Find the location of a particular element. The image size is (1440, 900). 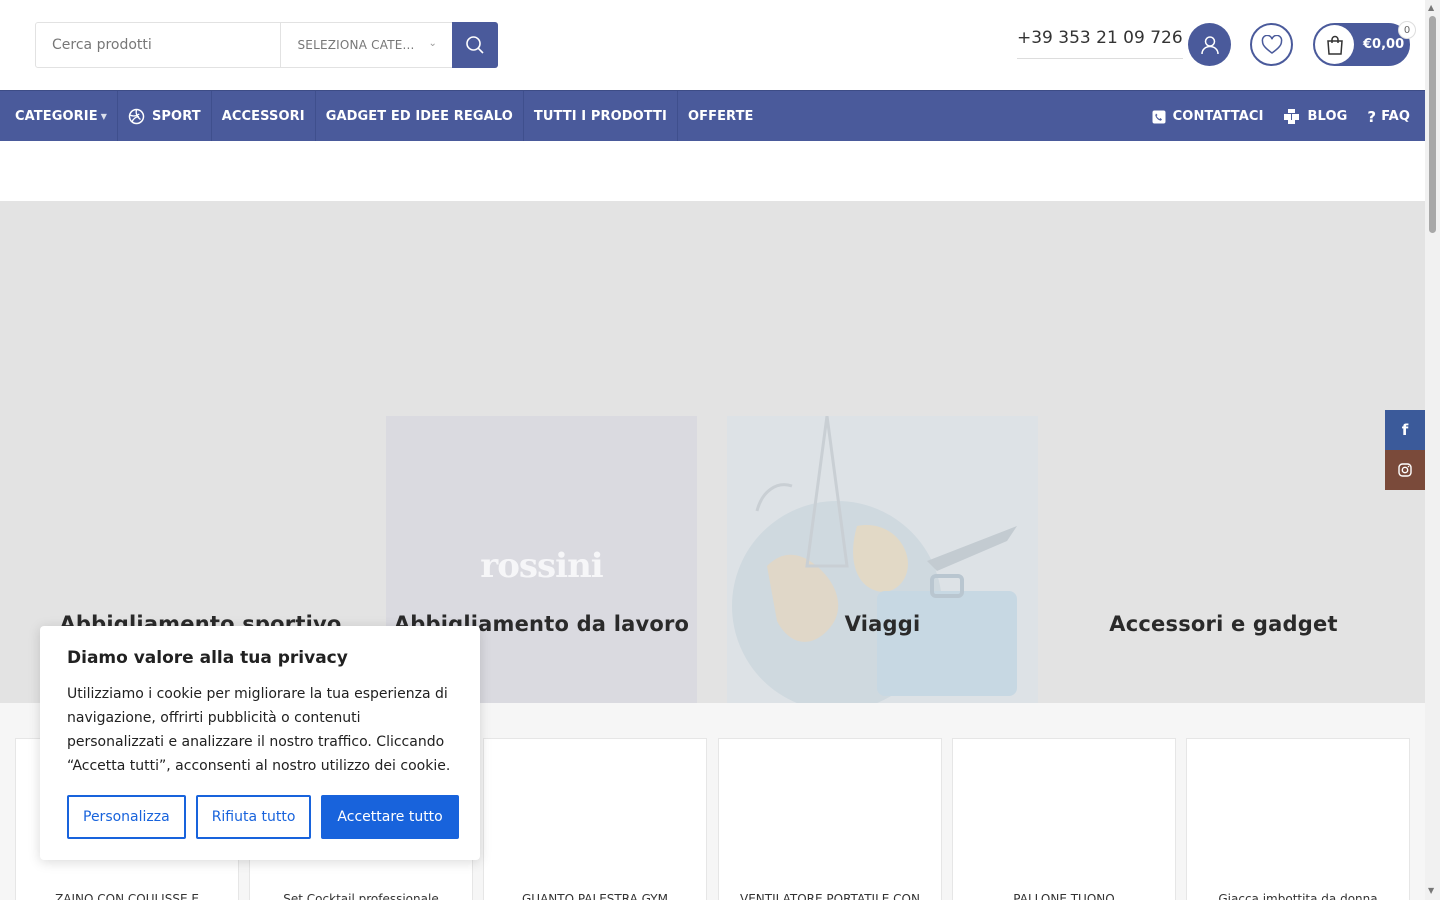

category-tile-label: Viaggi is located at coordinates (882, 624).